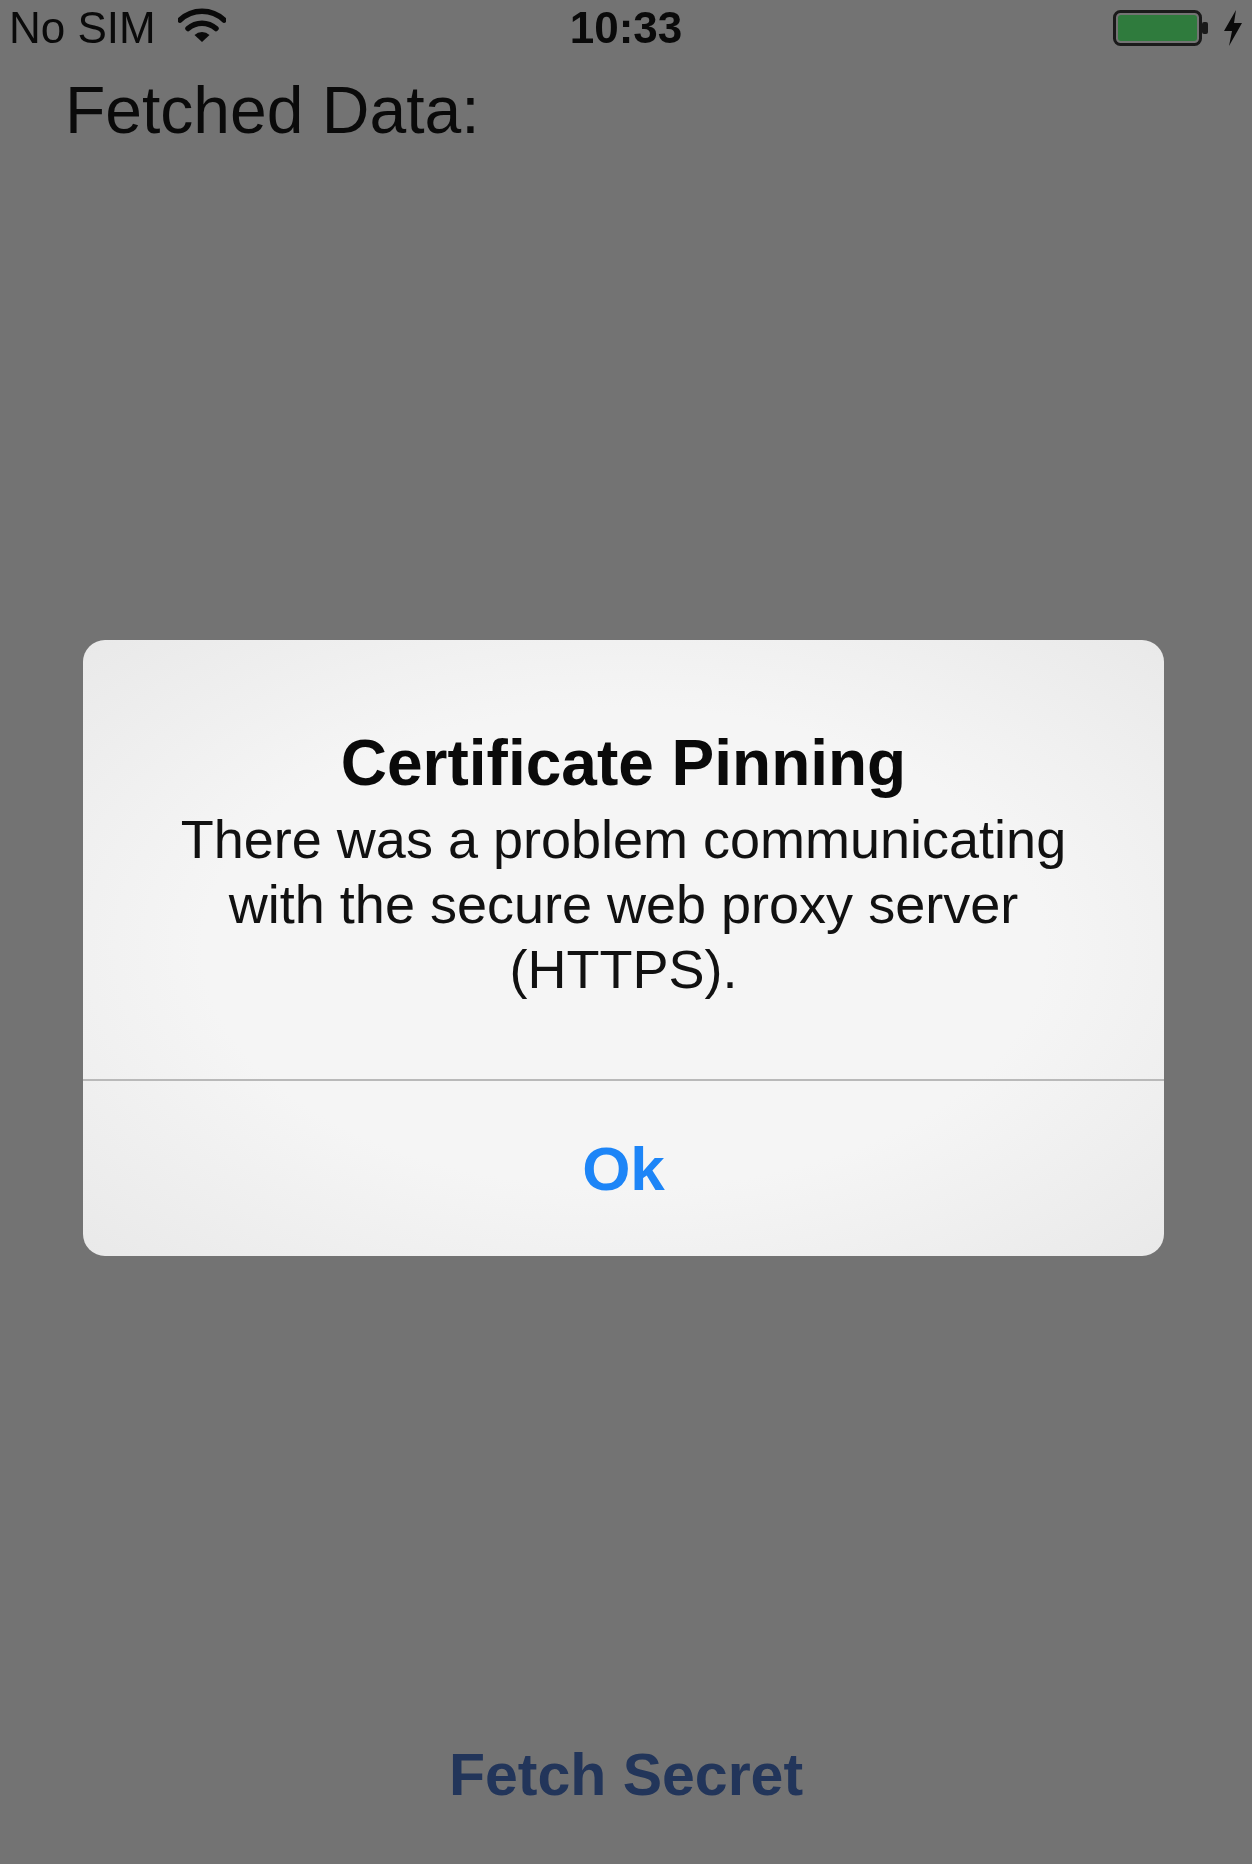  What do you see at coordinates (82, 28) in the screenshot?
I see `carrier-label: No SIM` at bounding box center [82, 28].